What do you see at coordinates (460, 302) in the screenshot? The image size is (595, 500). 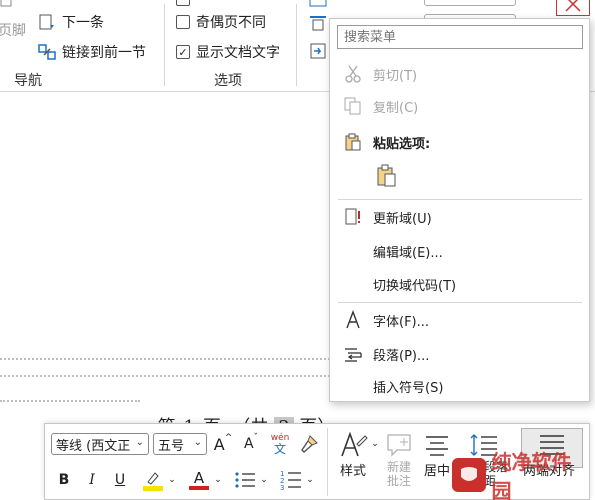 I see `menu-separator` at bounding box center [460, 302].